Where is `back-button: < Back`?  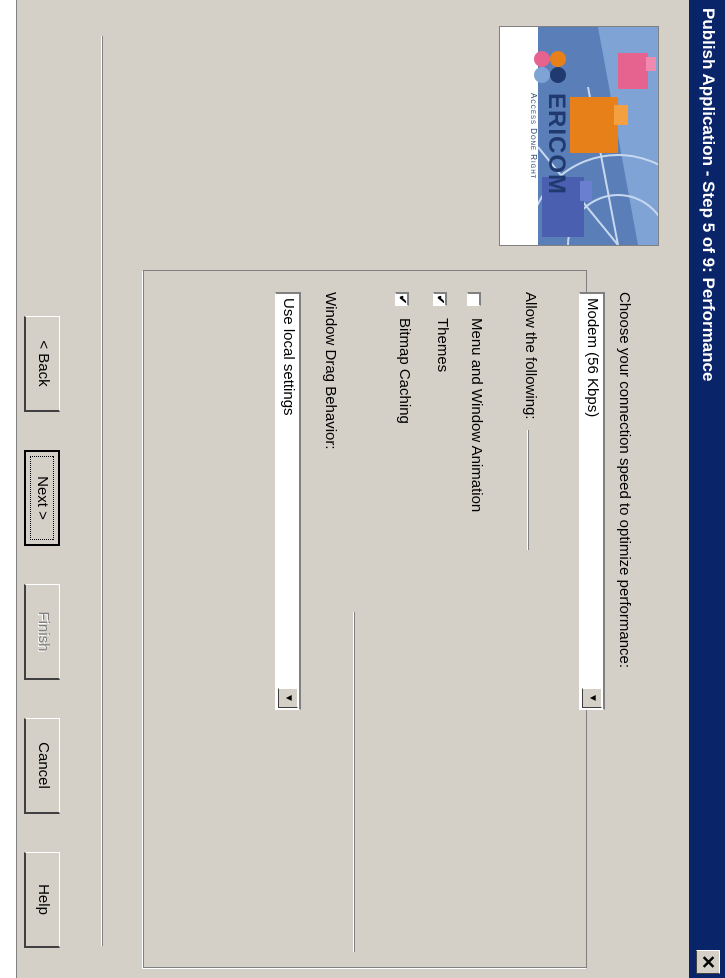
back-button: < Back is located at coordinates (42, 364).